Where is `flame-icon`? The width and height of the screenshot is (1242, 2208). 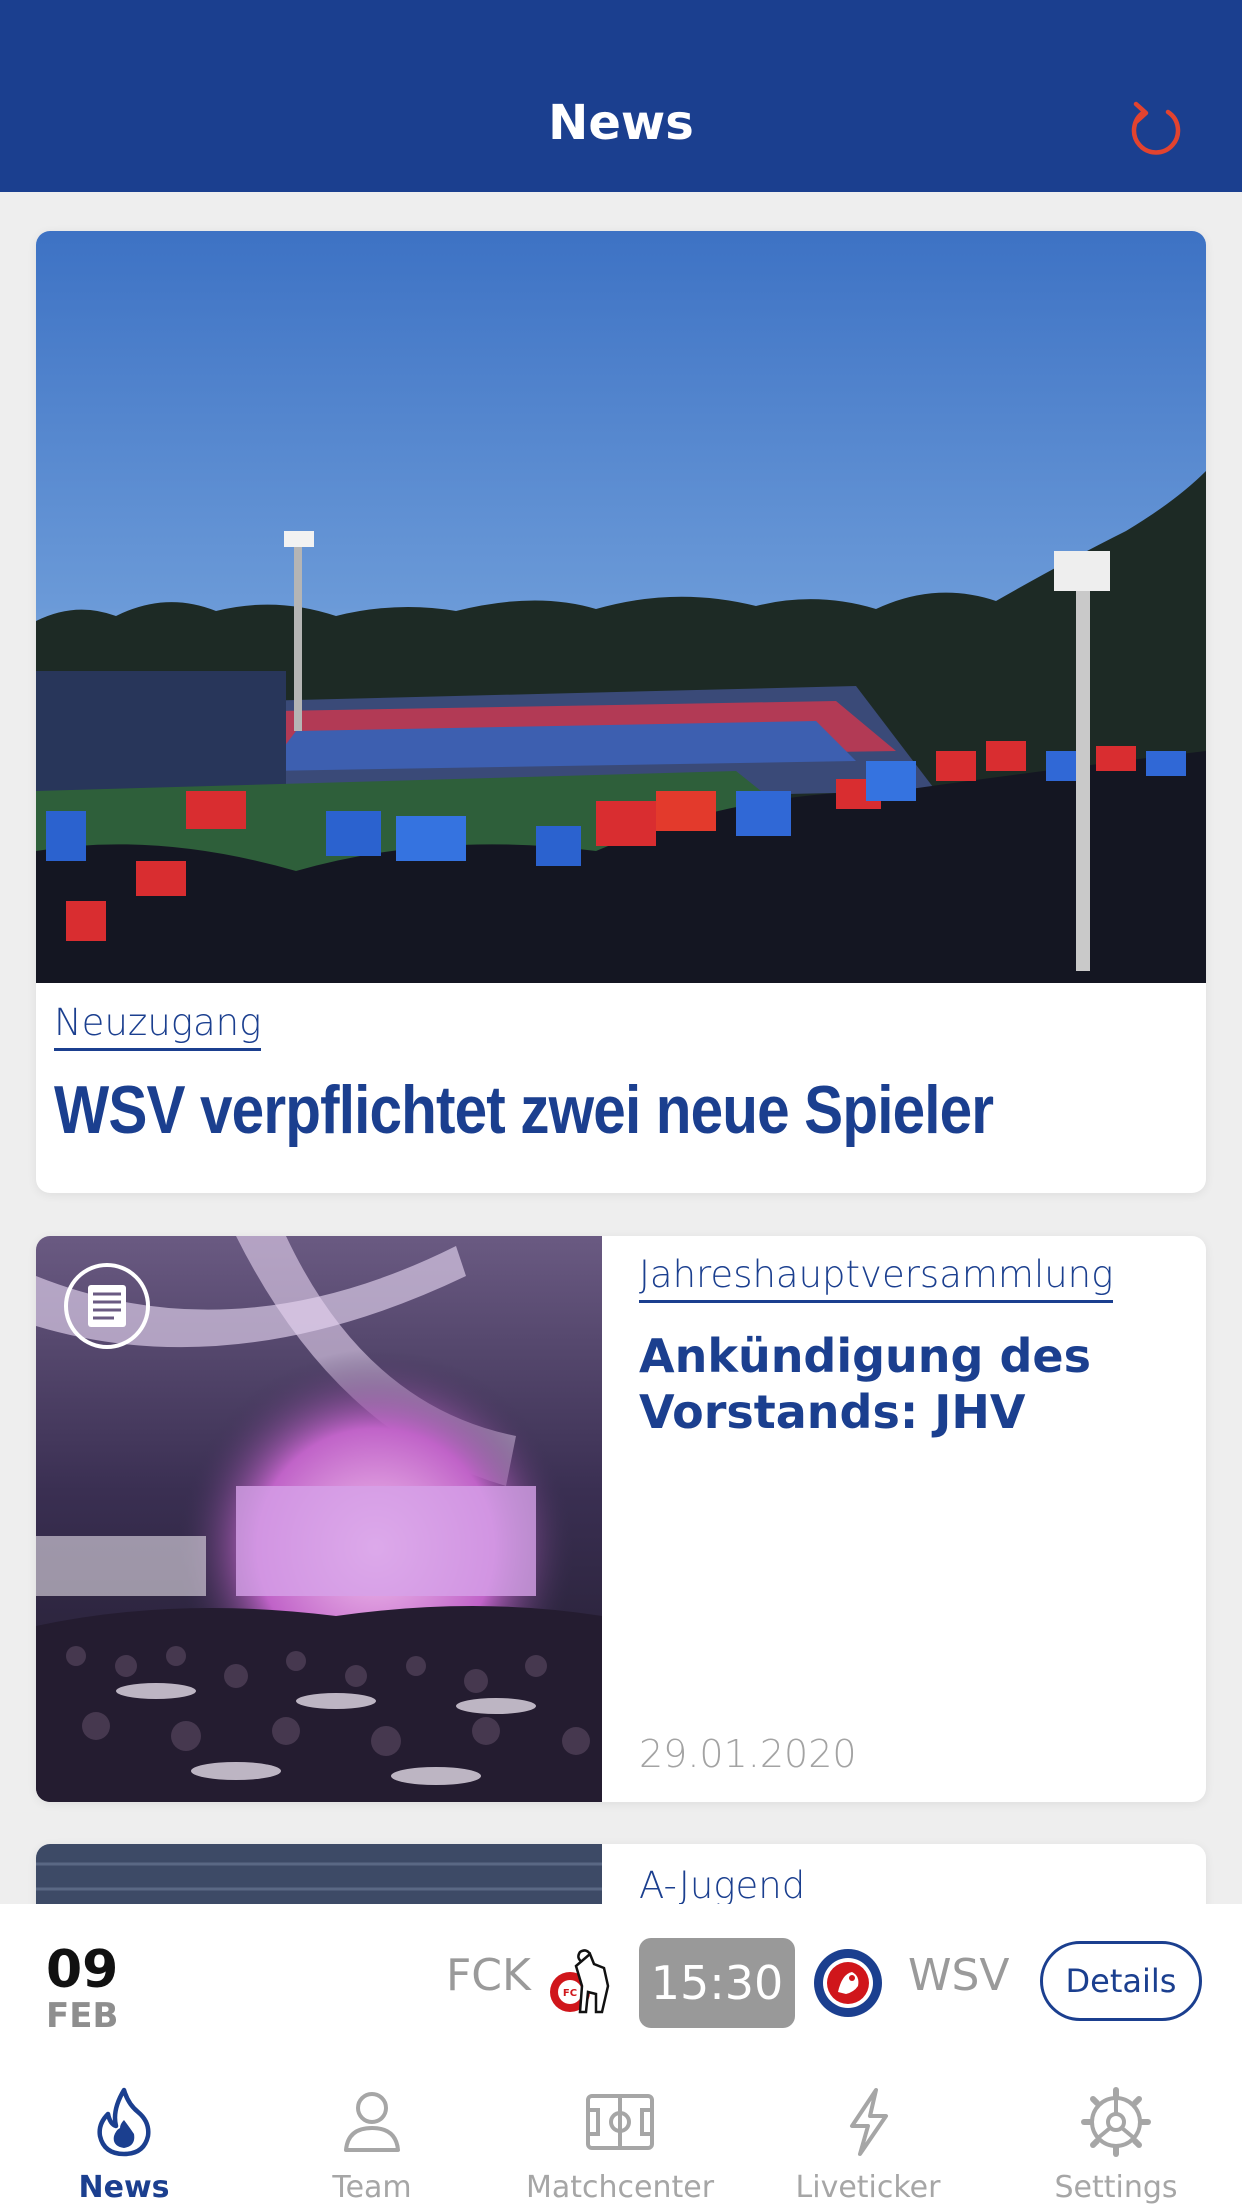 flame-icon is located at coordinates (124, 2122).